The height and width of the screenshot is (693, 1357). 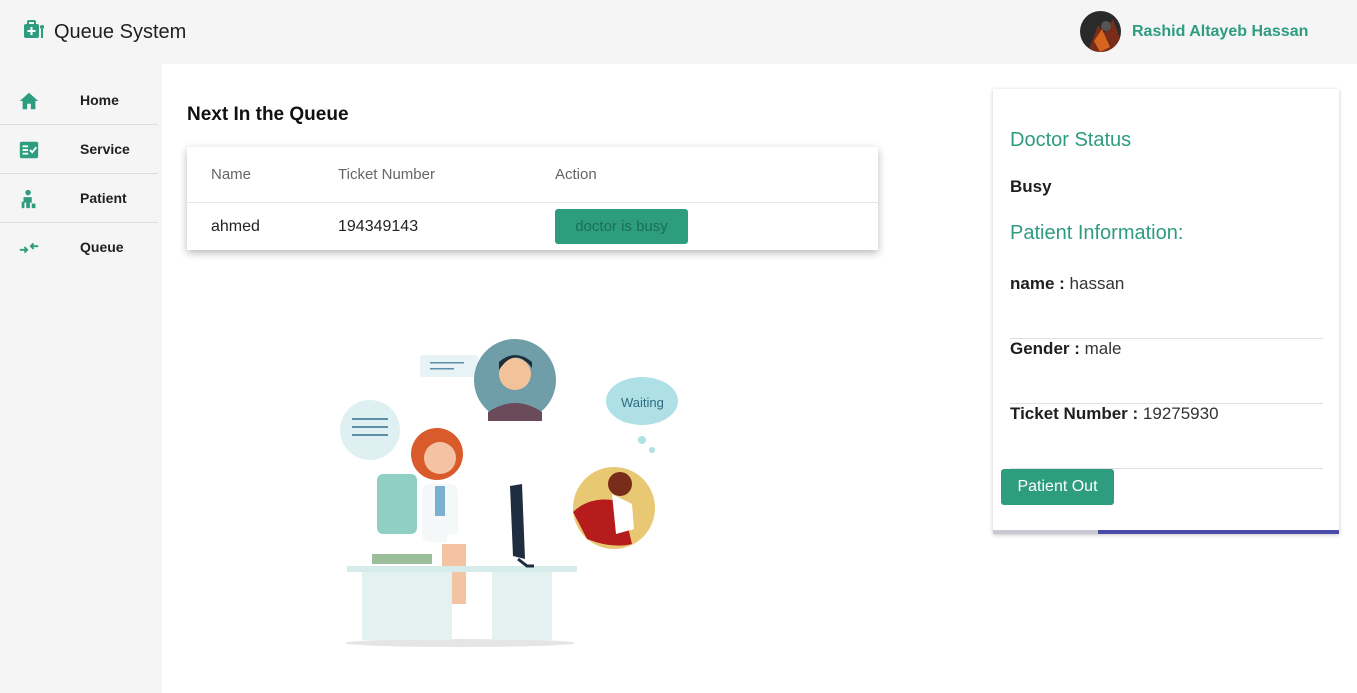 I want to click on table-header: Name Ticket Number Action, so click(x=532, y=175).